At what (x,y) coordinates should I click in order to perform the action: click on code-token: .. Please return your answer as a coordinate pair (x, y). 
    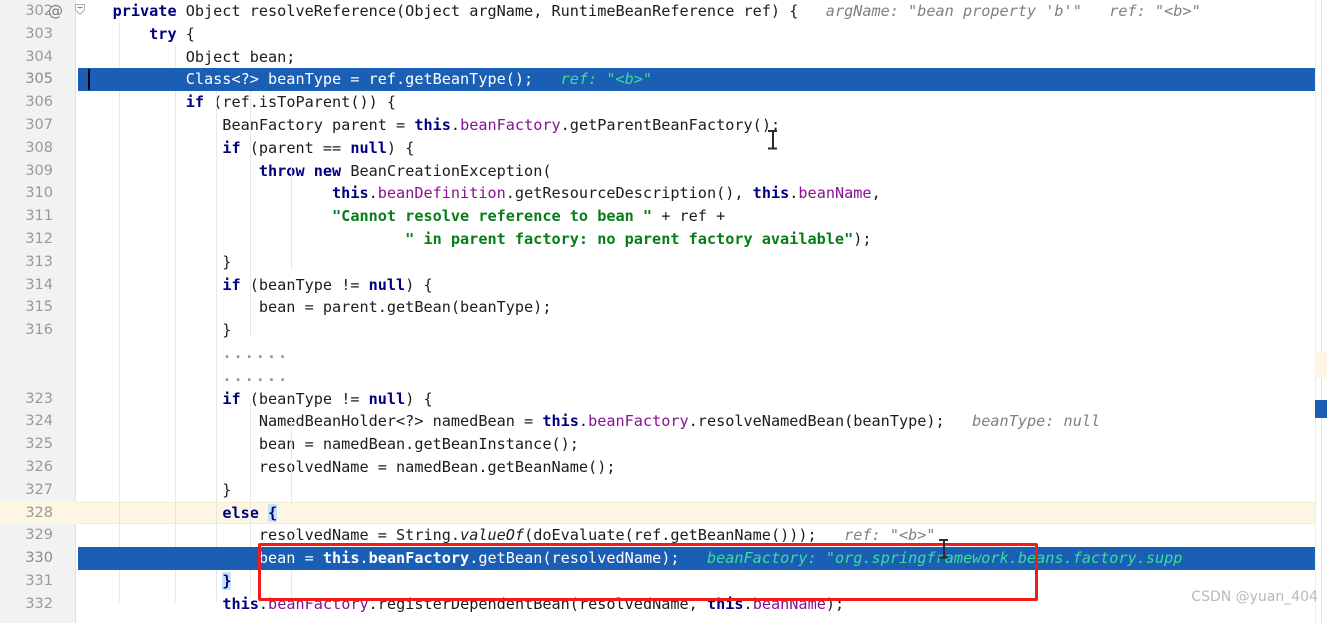
    Looking at the image, I should click on (748, 603).